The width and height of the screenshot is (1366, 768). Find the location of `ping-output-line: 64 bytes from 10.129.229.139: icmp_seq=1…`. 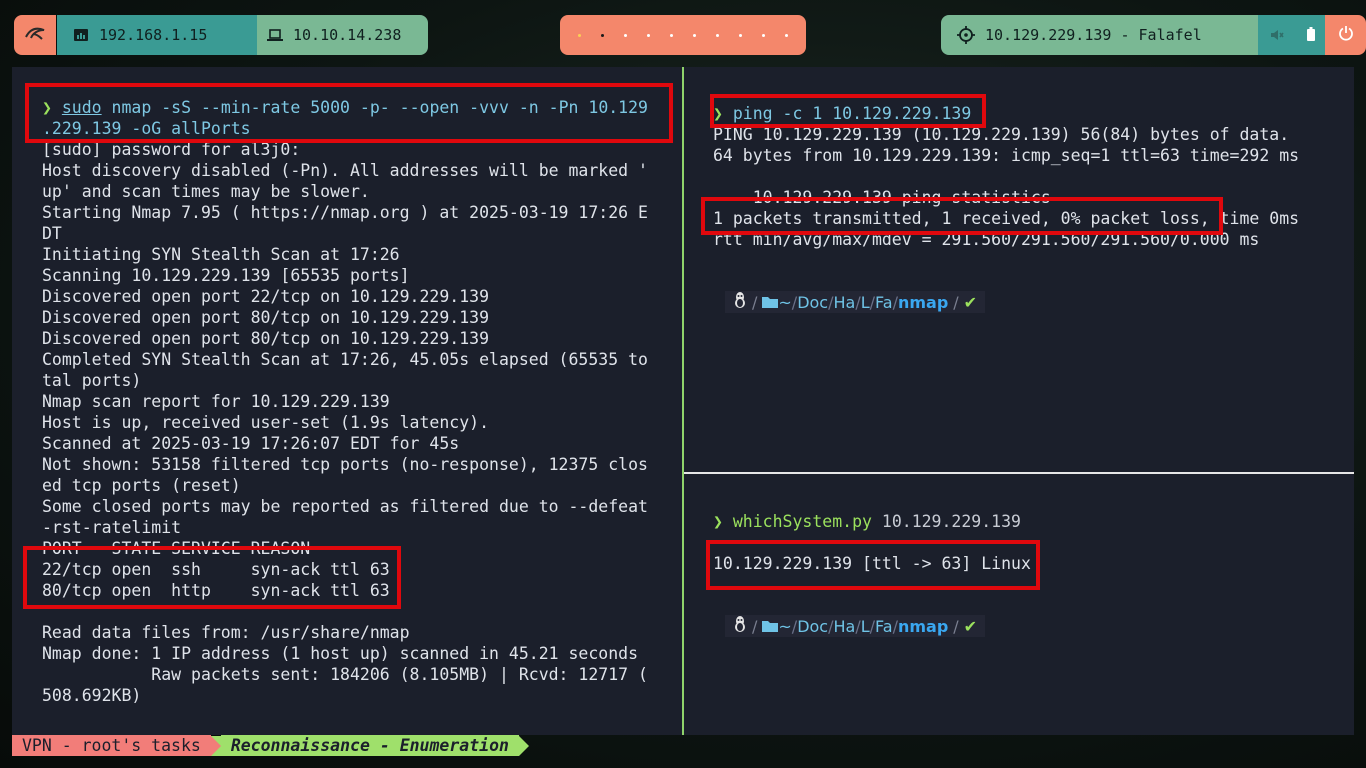

ping-output-line: 64 bytes from 10.129.229.139: icmp_seq=1… is located at coordinates (1006, 155).